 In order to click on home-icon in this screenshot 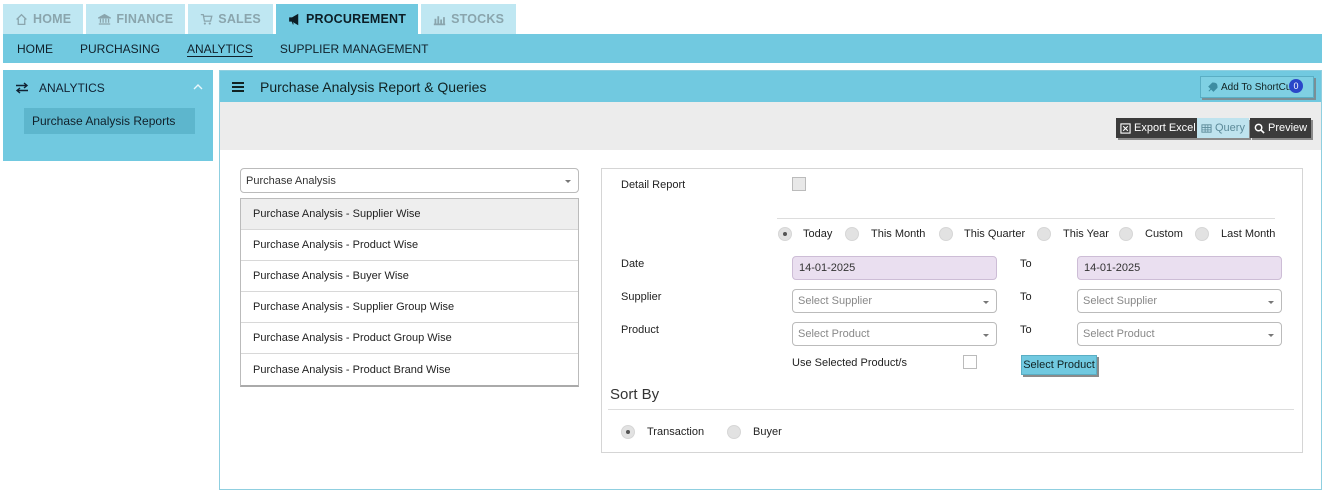, I will do `click(21, 19)`.